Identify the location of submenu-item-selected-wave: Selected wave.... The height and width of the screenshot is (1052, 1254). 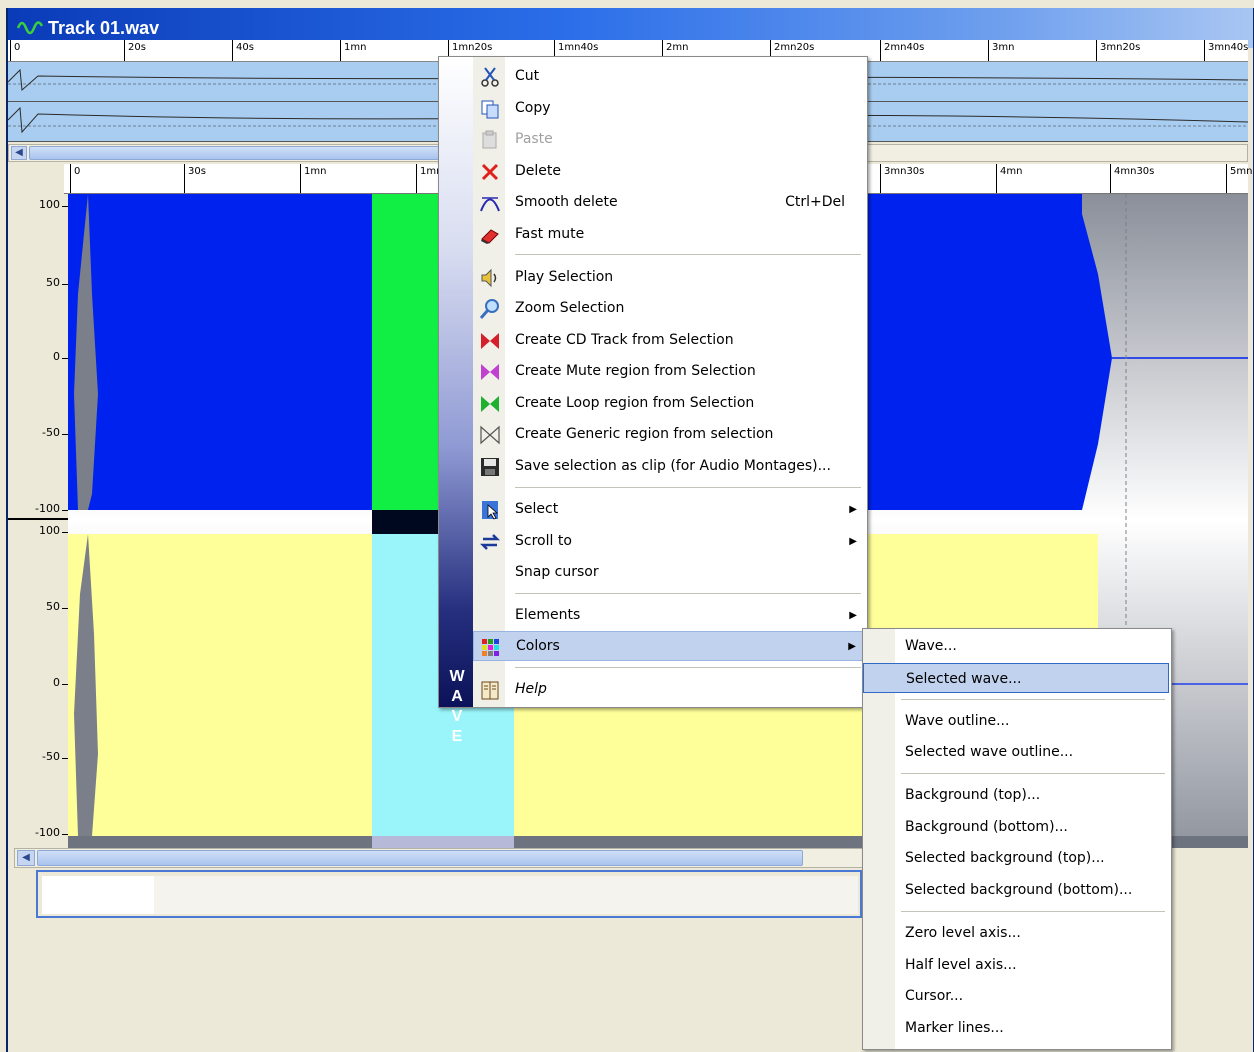
(1016, 678).